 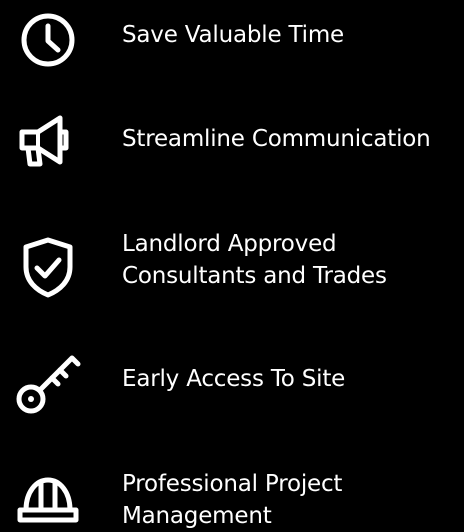 I want to click on feature-label: Landlord Approved Consultants and Trades, so click(x=254, y=260).